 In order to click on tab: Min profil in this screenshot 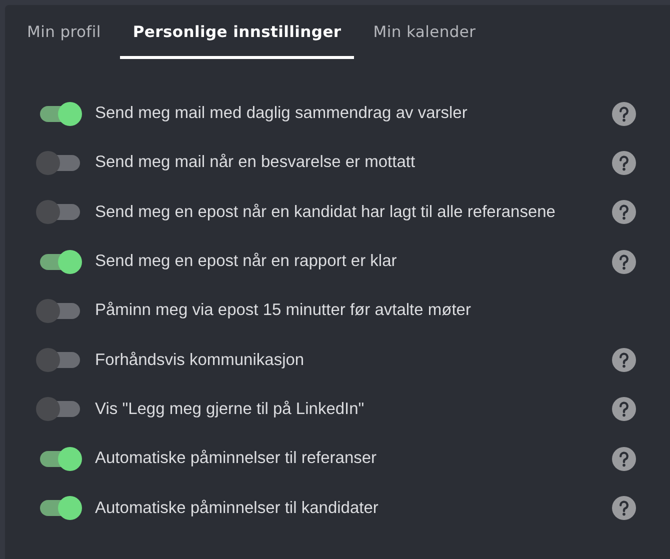, I will do `click(64, 32)`.